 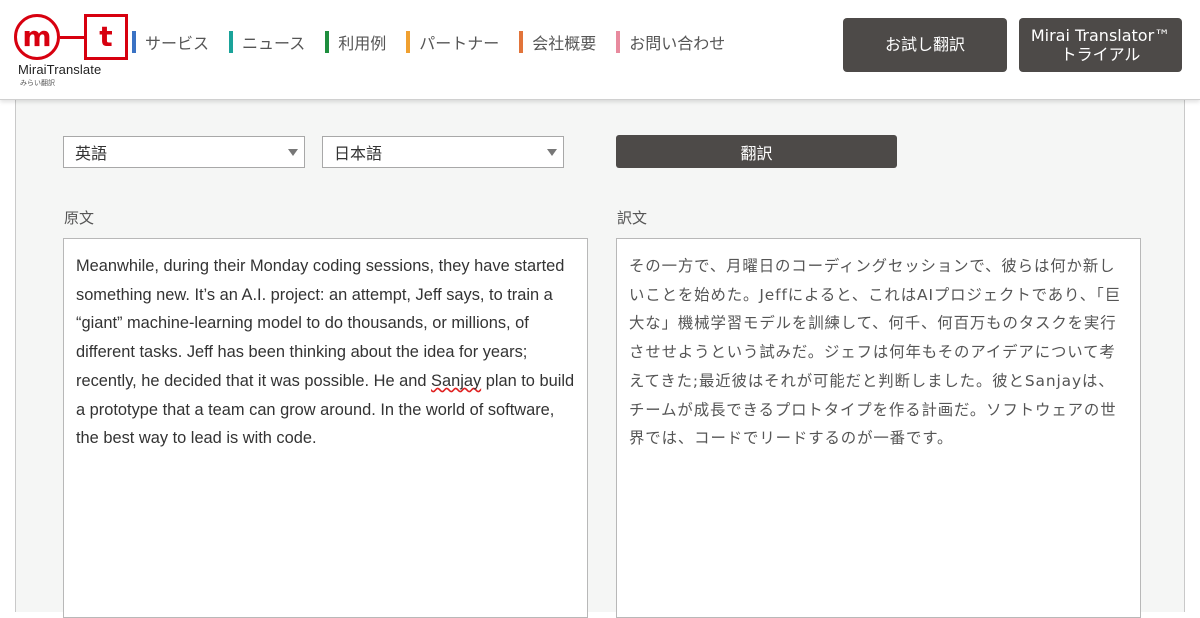 I want to click on logo-m-mark: m, so click(x=37, y=37).